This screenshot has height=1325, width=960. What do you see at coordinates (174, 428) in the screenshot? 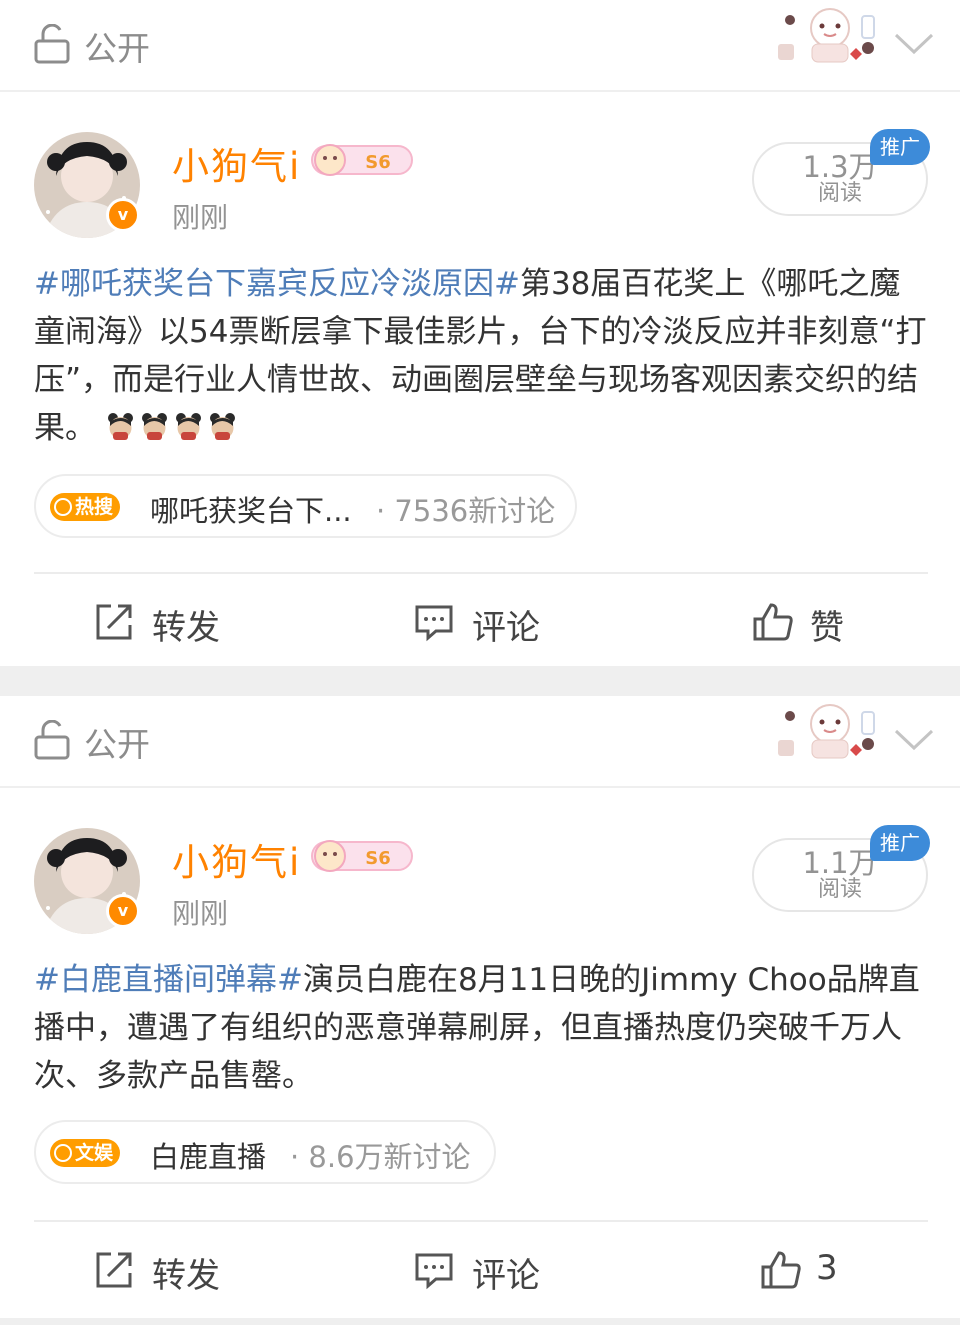
I see `nezha-emoji-group` at bounding box center [174, 428].